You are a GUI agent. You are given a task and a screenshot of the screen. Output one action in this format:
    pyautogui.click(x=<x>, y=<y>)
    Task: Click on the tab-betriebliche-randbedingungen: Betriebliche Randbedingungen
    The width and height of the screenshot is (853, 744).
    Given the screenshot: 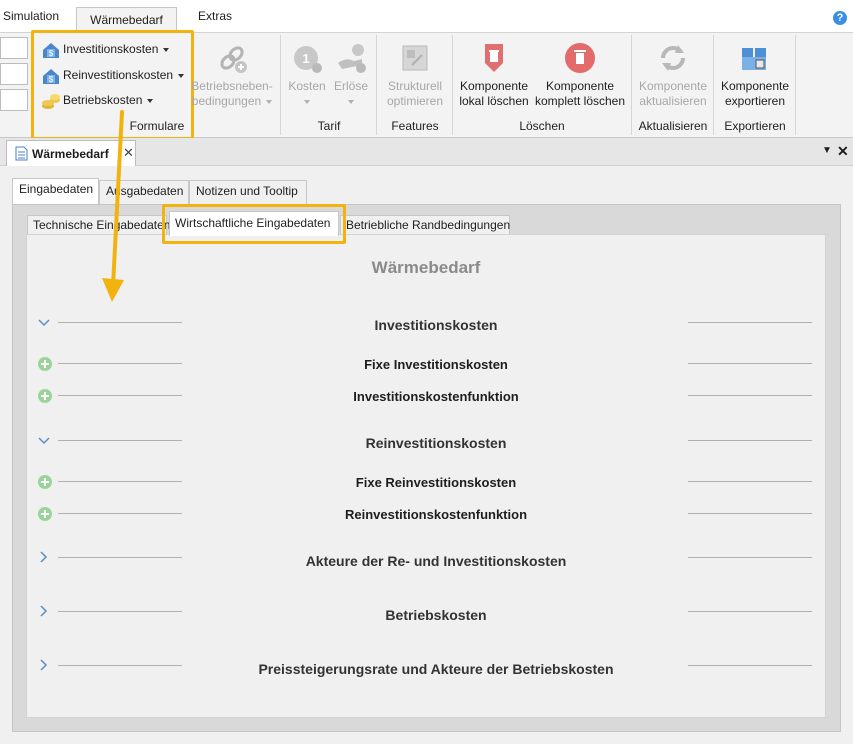 What is the action you would take?
    pyautogui.click(x=425, y=225)
    